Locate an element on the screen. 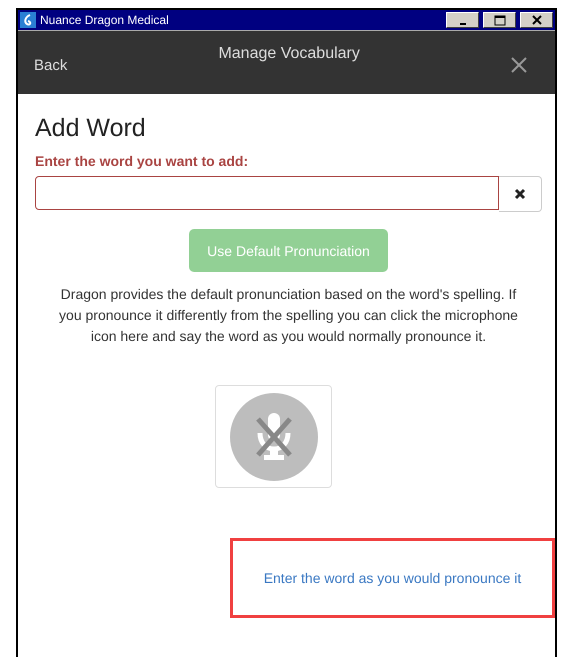 This screenshot has width=569, height=657. heading: Add Word is located at coordinates (91, 128).